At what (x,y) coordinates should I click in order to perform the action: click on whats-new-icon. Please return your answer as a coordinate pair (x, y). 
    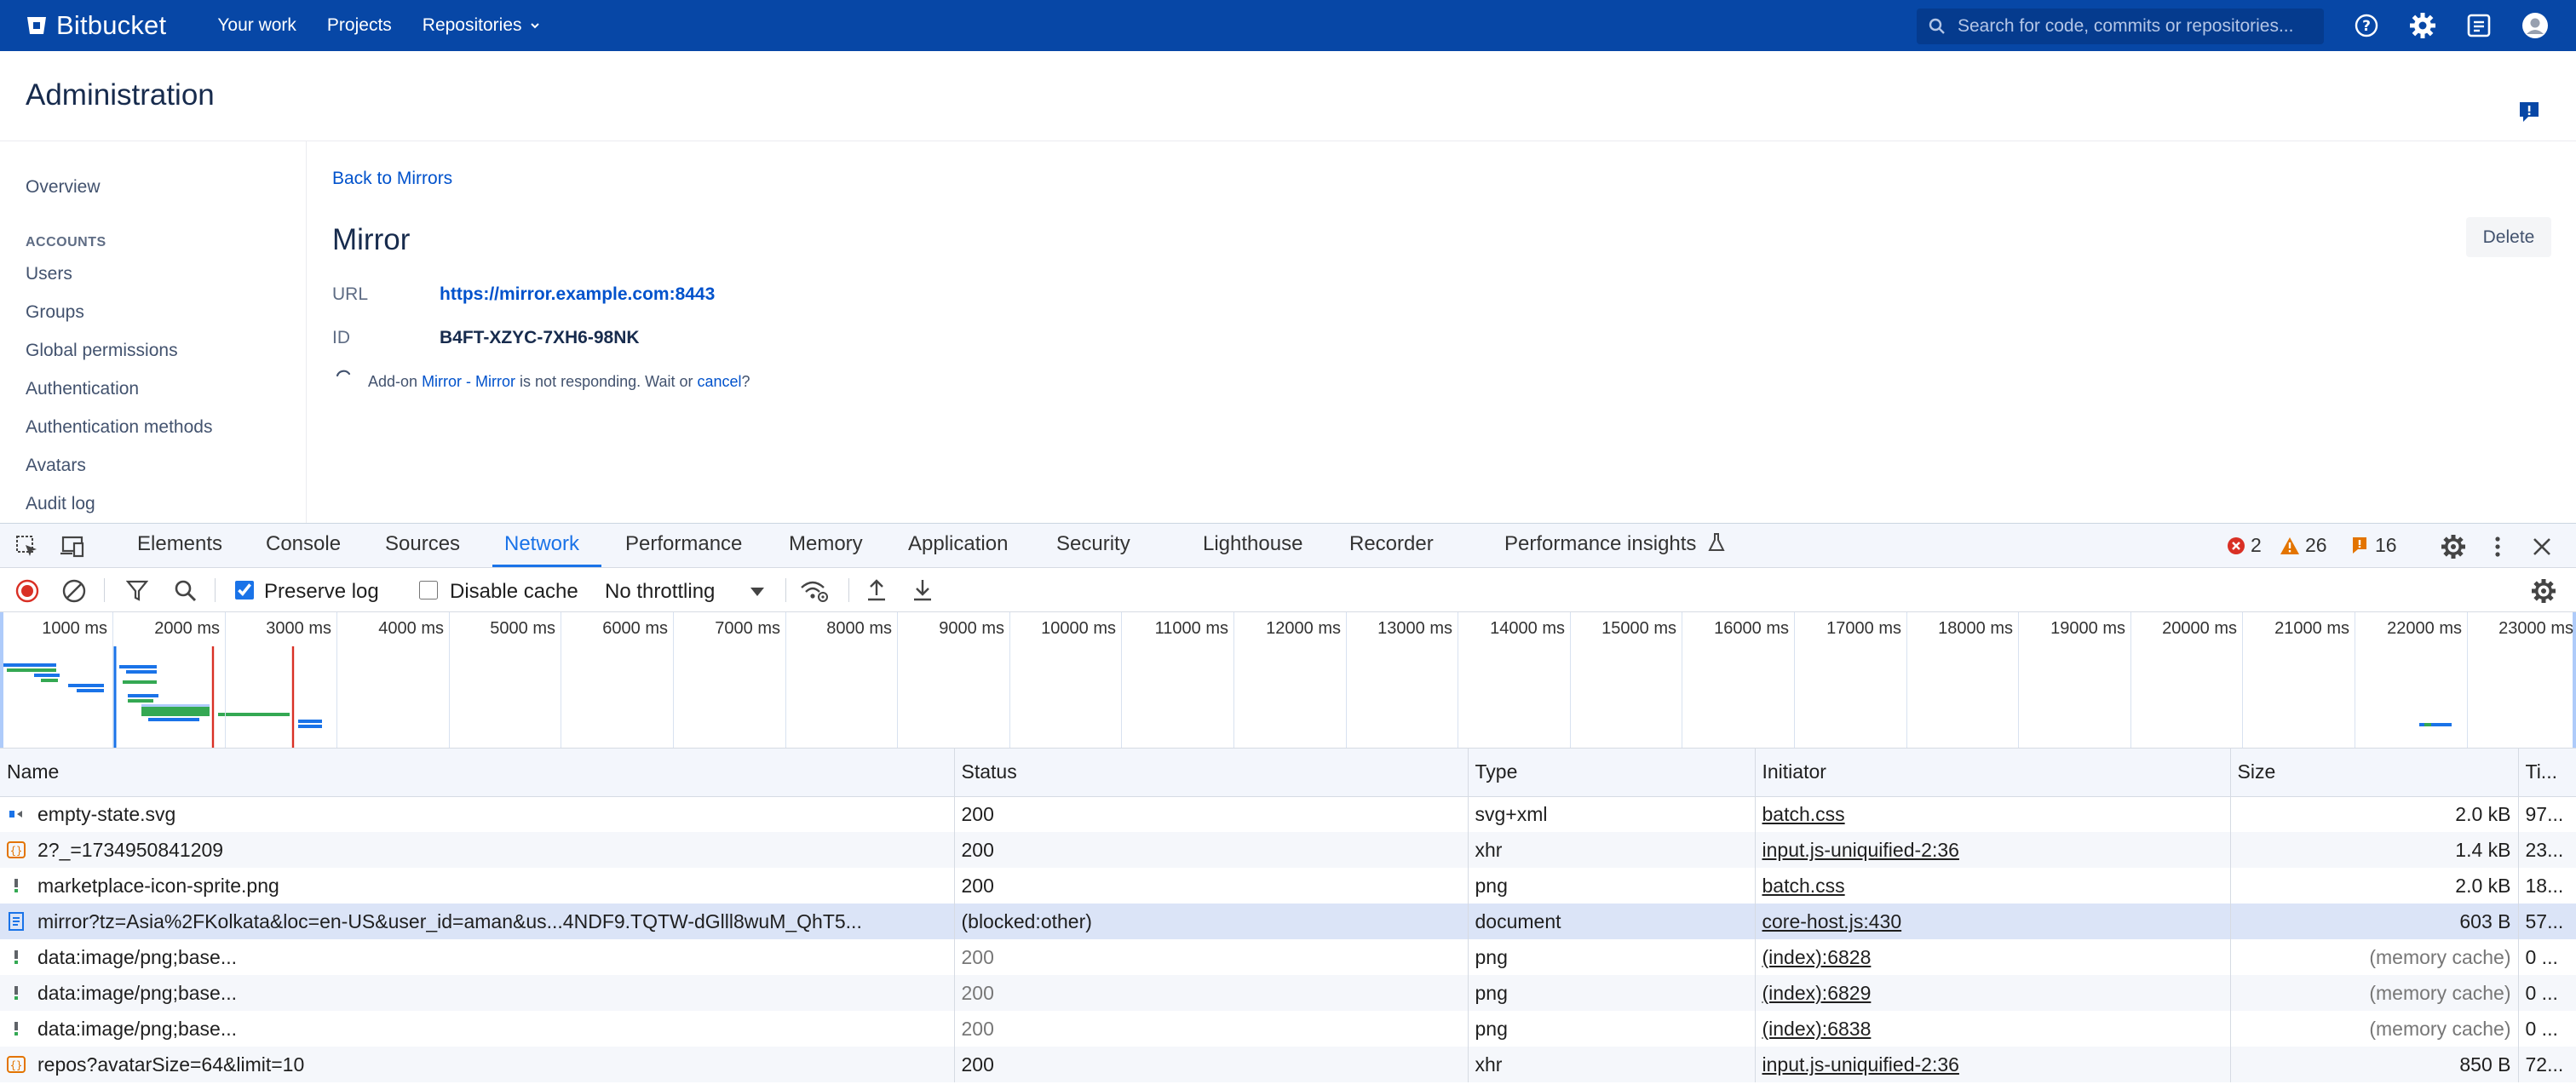
    Looking at the image, I should click on (2479, 25).